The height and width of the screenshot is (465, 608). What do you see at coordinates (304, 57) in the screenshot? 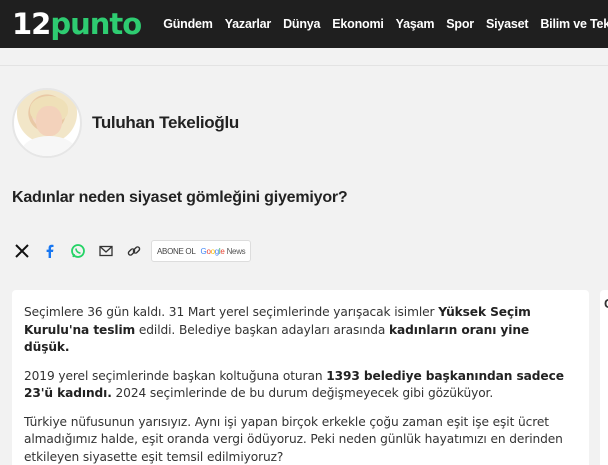
I see `sub-header-band` at bounding box center [304, 57].